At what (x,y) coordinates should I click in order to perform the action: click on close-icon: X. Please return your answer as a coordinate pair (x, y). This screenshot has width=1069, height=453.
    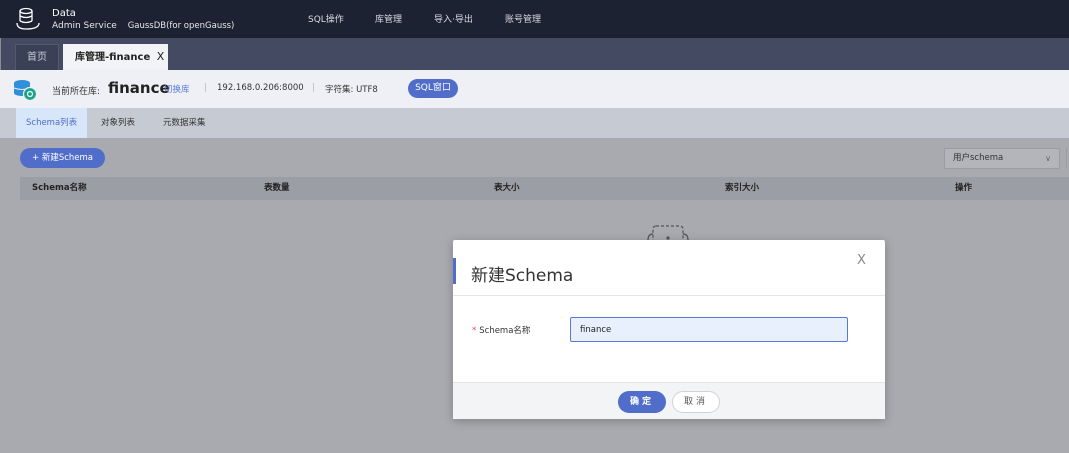
    Looking at the image, I should click on (861, 260).